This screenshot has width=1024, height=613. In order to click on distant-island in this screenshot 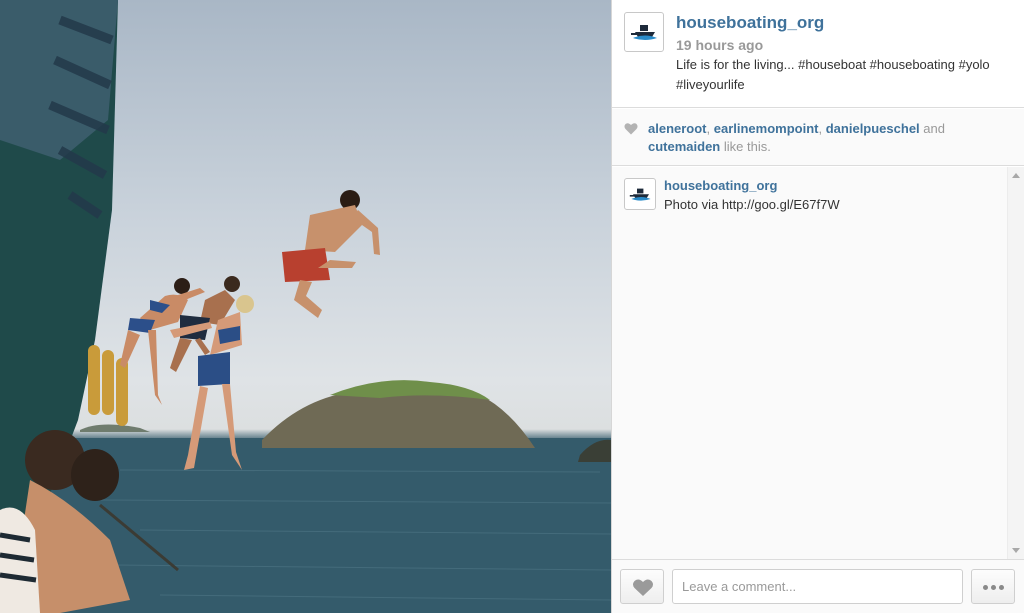, I will do `click(115, 428)`.